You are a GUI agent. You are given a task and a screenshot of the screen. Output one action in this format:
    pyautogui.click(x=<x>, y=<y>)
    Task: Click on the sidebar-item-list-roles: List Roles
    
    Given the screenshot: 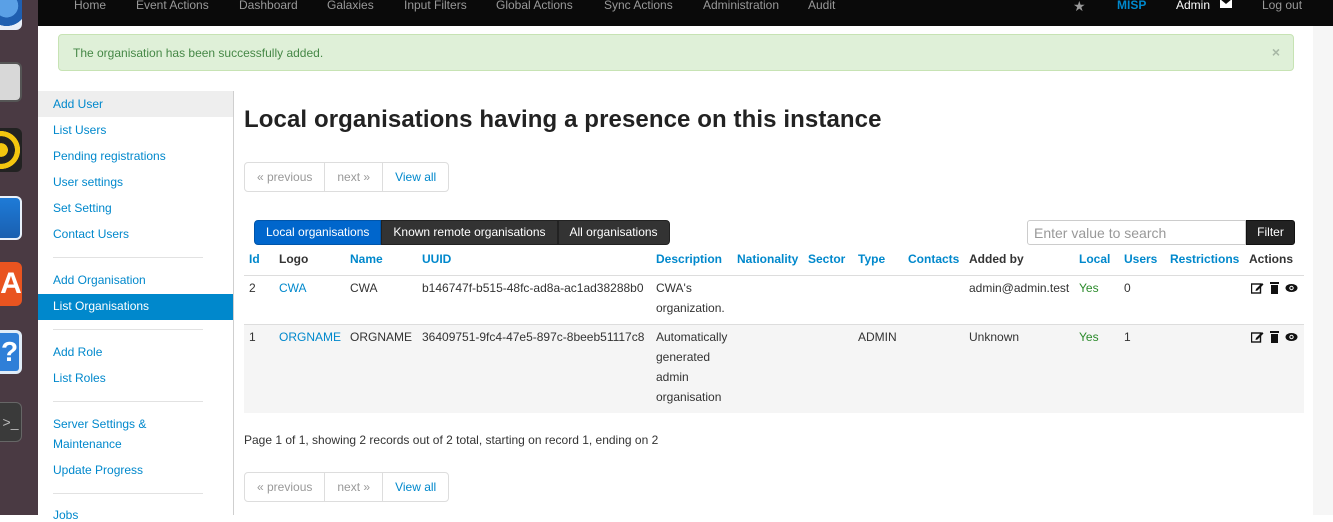 What is the action you would take?
    pyautogui.click(x=79, y=378)
    